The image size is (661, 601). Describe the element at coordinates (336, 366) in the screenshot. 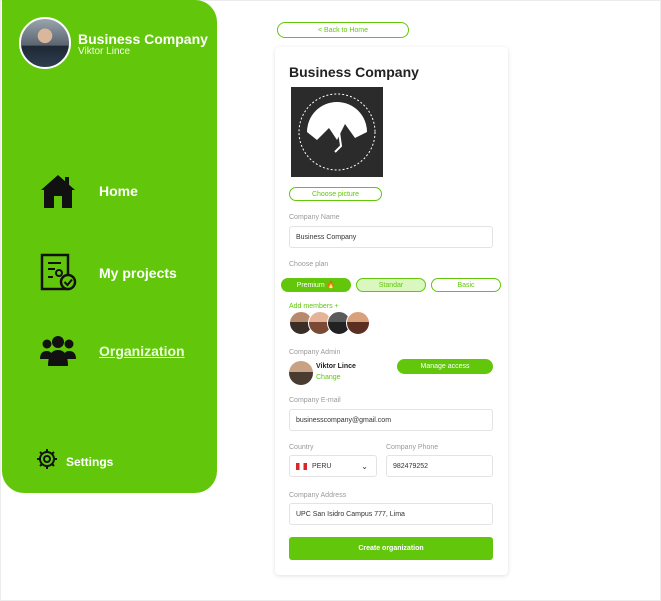

I see `admin-name: Viktor Lince` at that location.